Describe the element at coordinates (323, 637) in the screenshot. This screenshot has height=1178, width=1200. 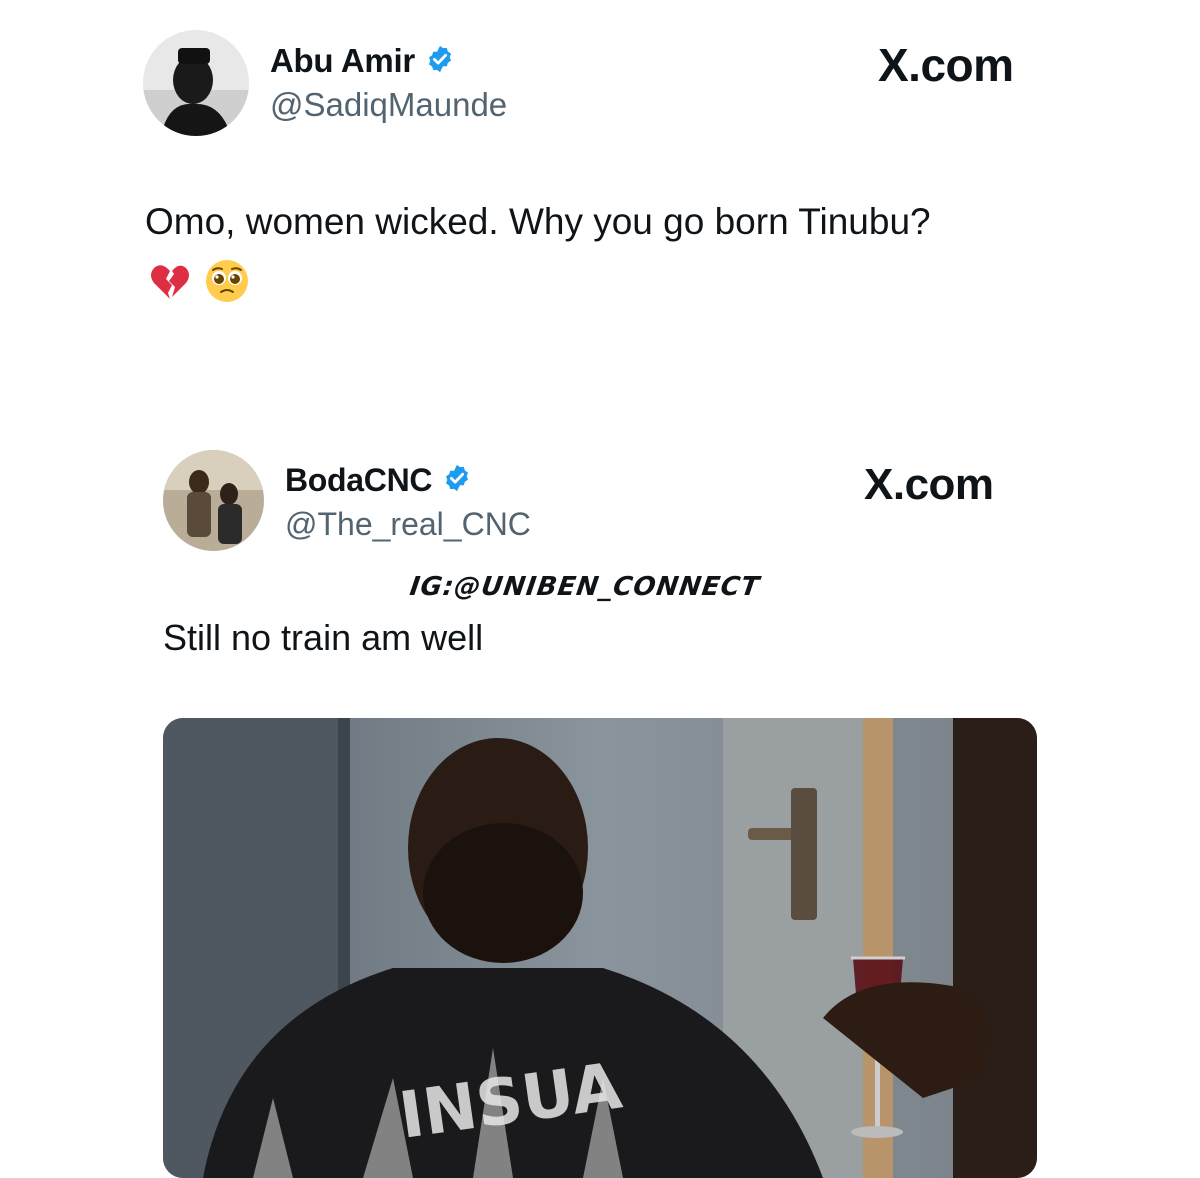
I see `tweet-text: Still no train am well` at that location.